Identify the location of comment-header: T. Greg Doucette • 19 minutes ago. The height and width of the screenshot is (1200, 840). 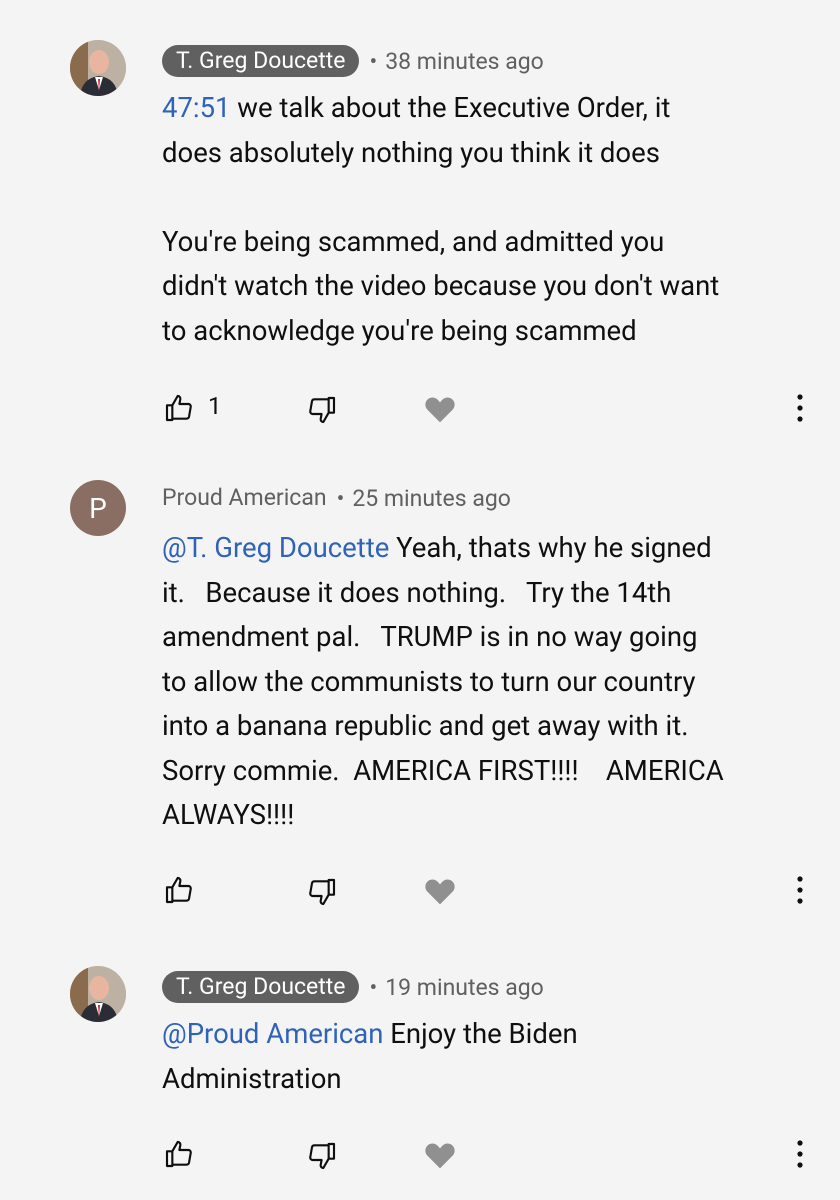
(353, 987).